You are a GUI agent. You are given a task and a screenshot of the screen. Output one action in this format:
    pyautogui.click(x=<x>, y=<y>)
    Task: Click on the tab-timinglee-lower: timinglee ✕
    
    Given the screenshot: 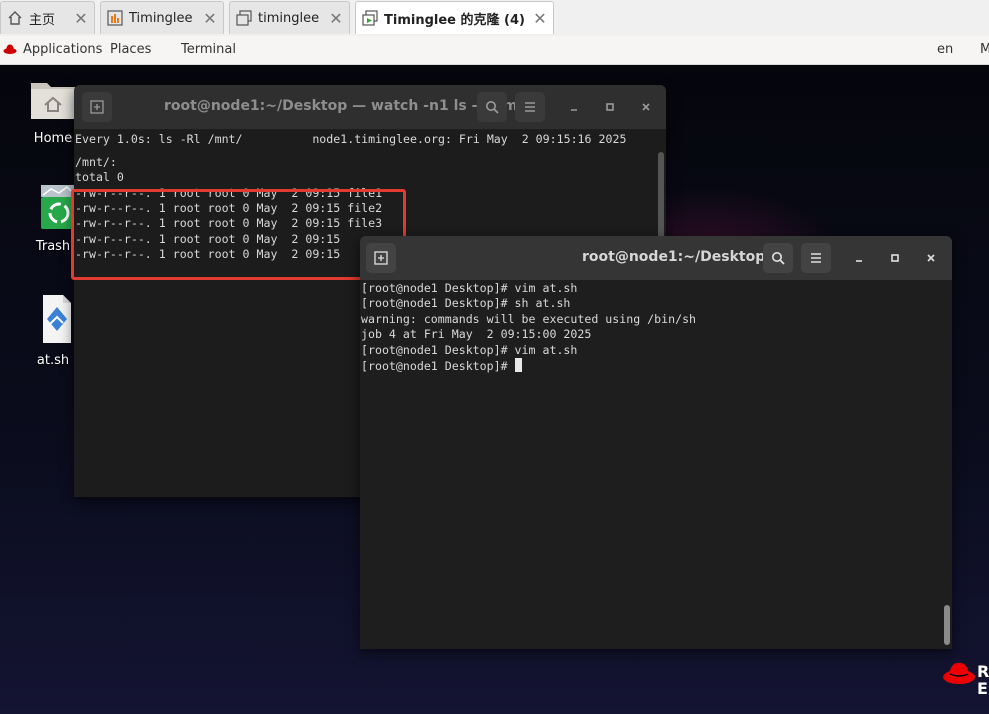 What is the action you would take?
    pyautogui.click(x=289, y=17)
    